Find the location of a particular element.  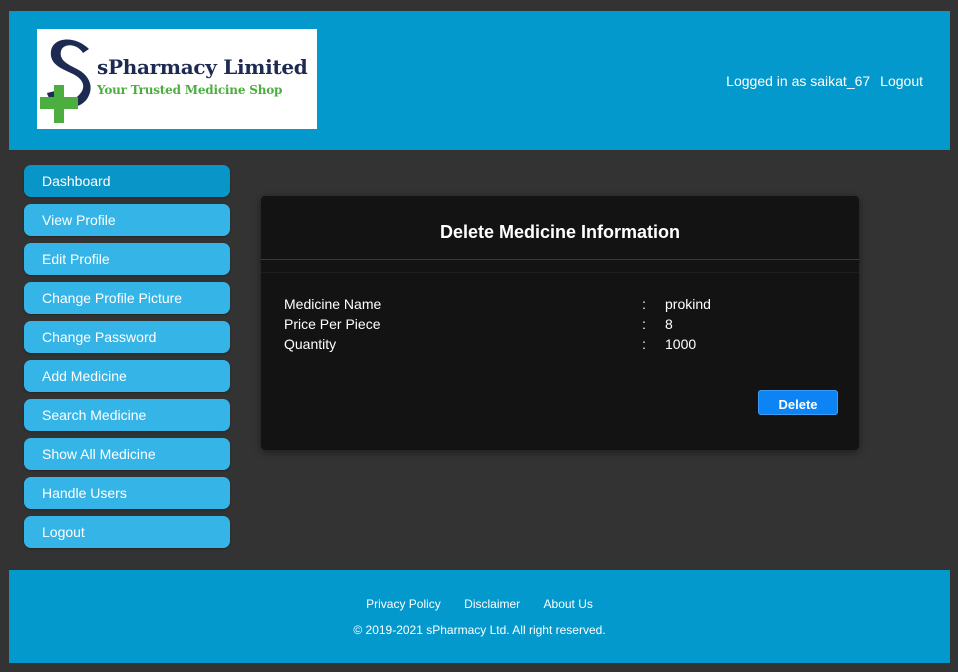

sidebar-item-view-profile: View Profile is located at coordinates (127, 220).